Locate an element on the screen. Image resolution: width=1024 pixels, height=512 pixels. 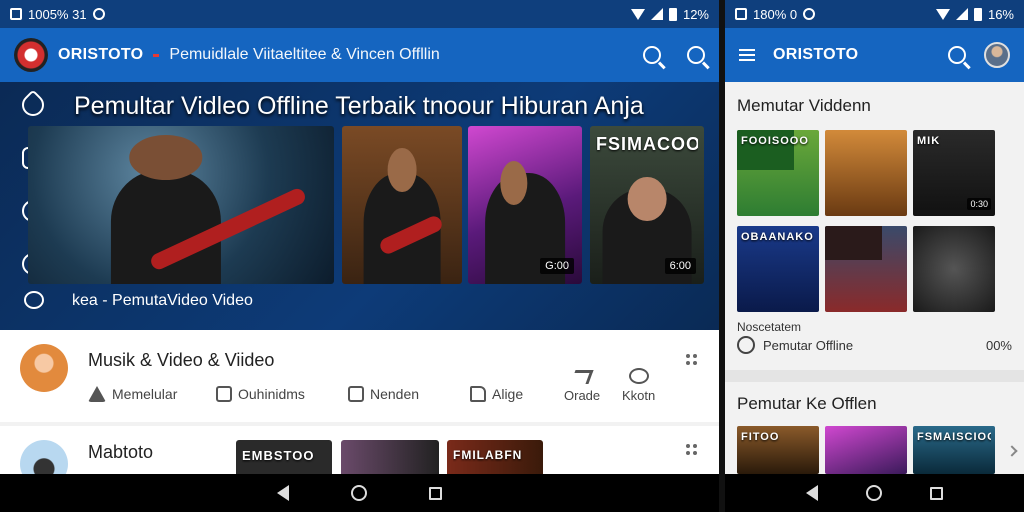
comment-icon is located at coordinates (224, 394).